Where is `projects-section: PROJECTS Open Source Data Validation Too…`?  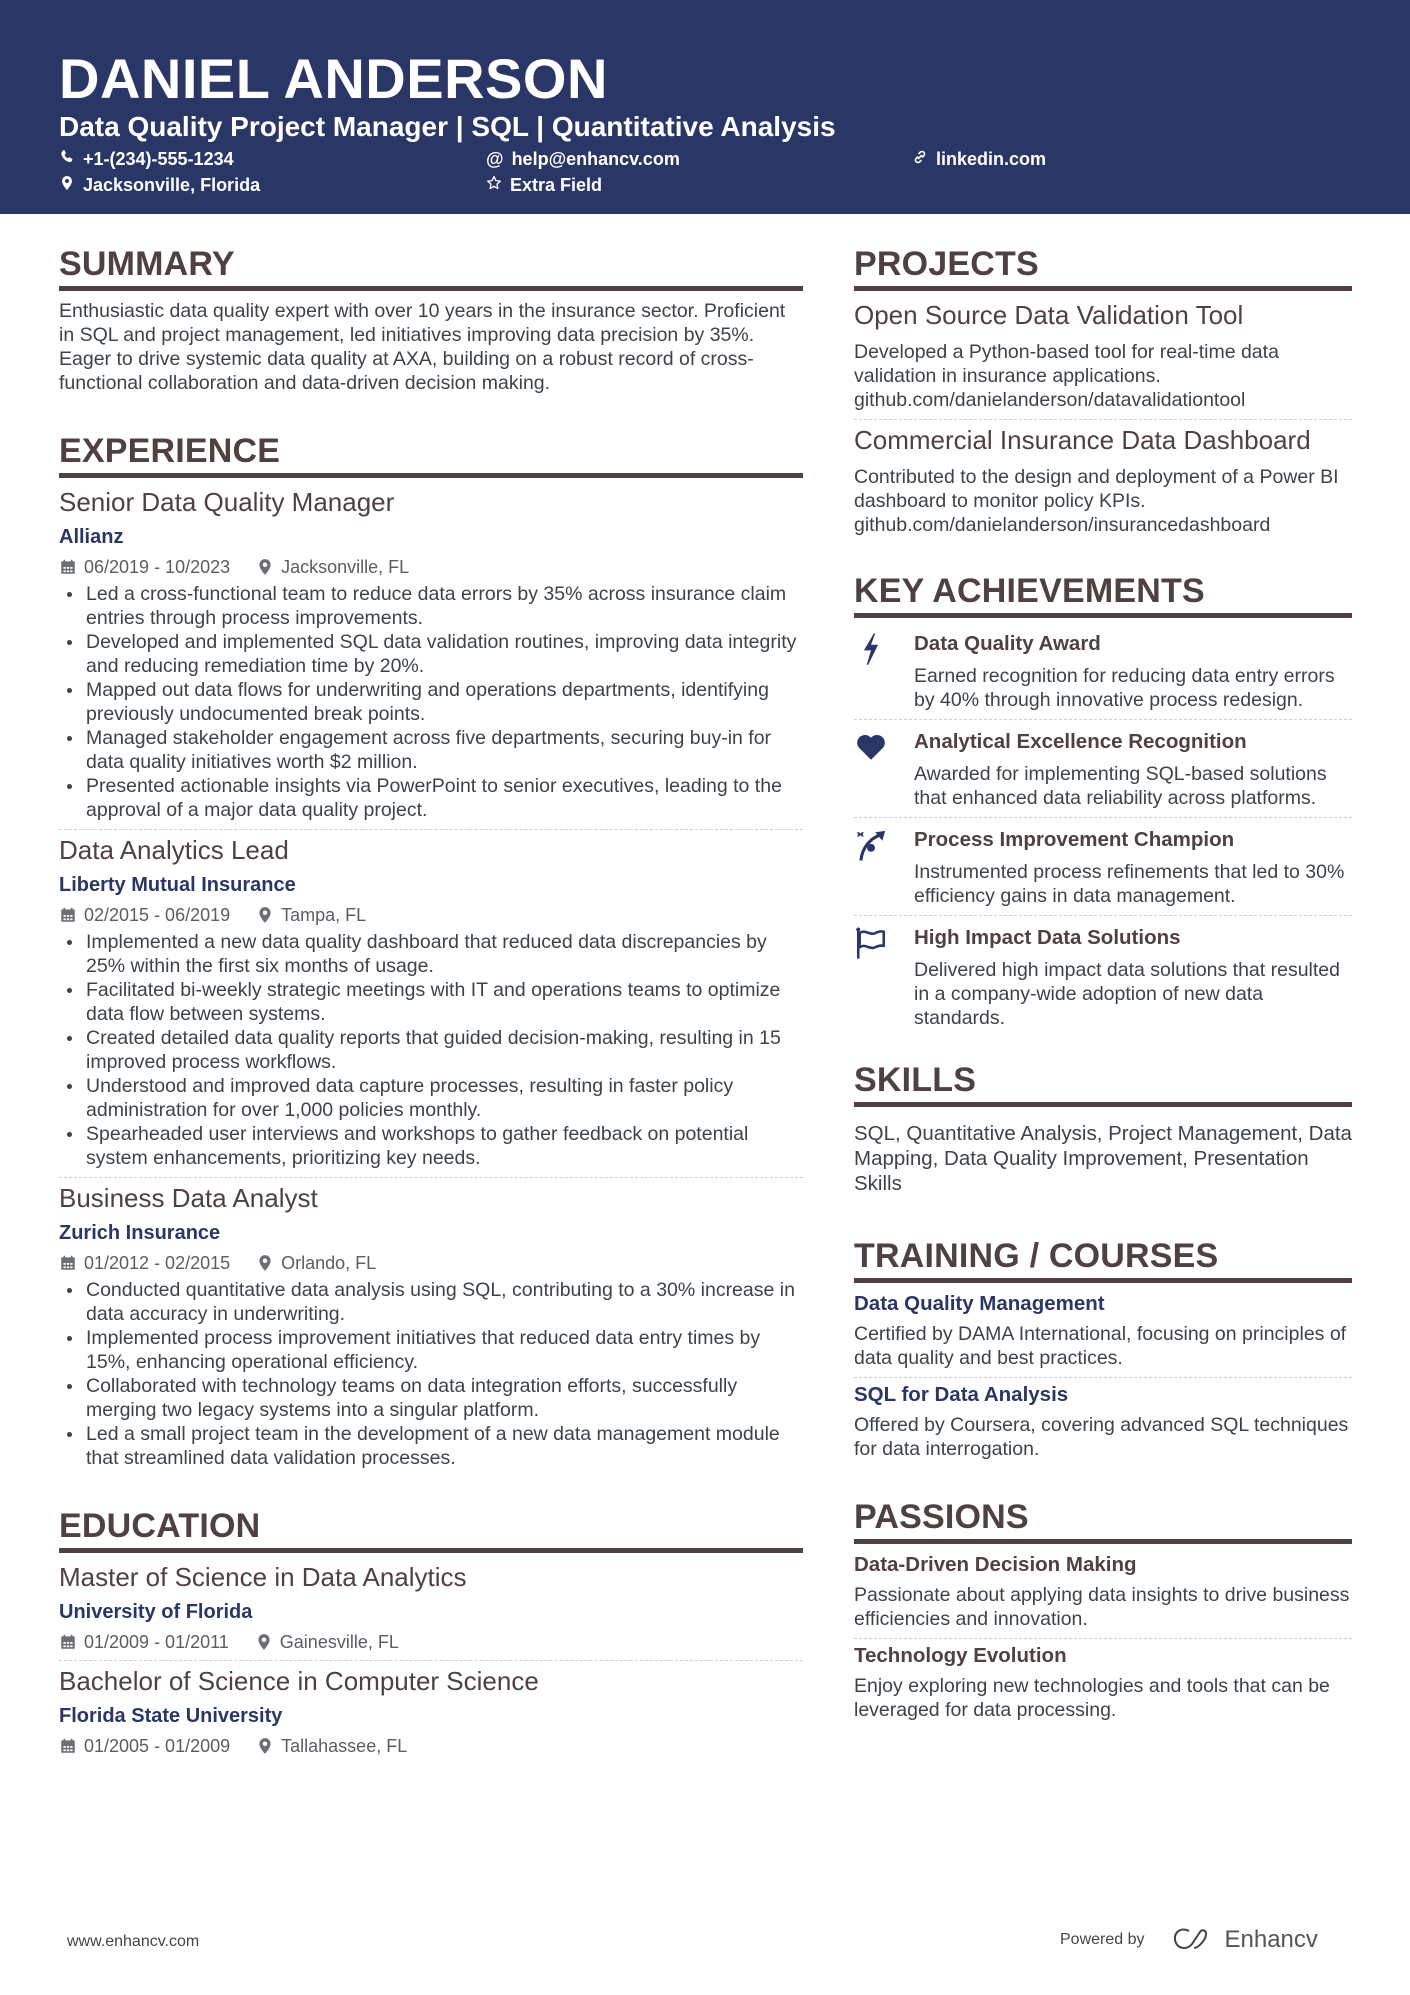
projects-section: PROJECTS Open Source Data Validation Too… is located at coordinates (1103, 390).